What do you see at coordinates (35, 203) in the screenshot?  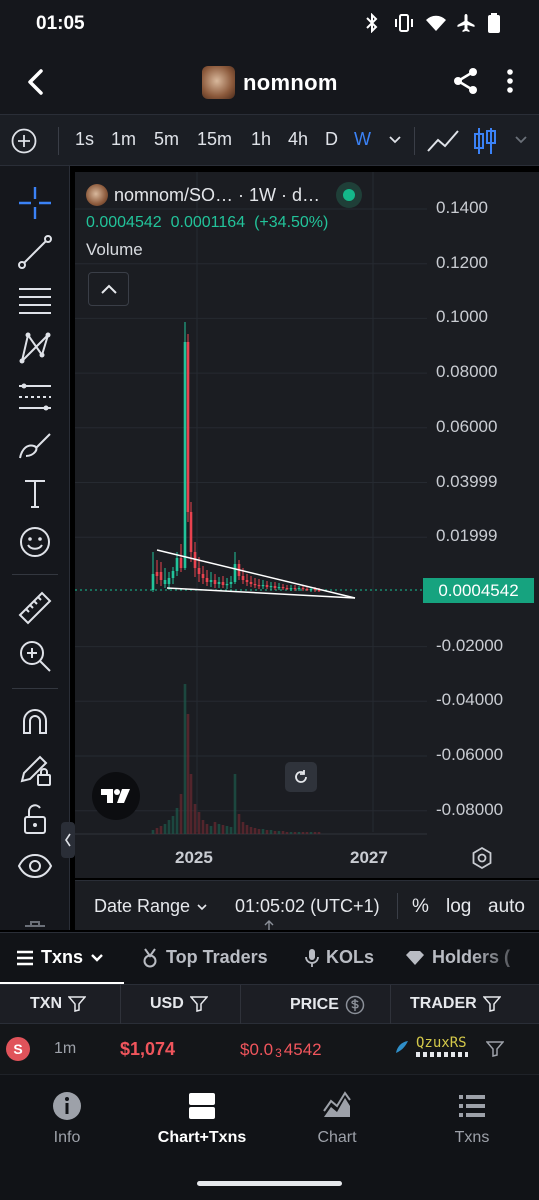 I see `crosshair-tool` at bounding box center [35, 203].